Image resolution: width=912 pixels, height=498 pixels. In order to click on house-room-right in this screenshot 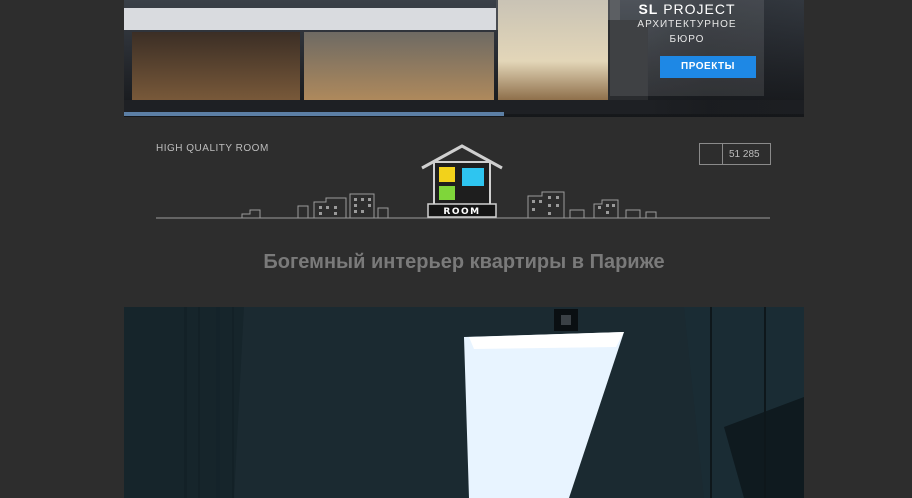, I will do `click(553, 51)`.